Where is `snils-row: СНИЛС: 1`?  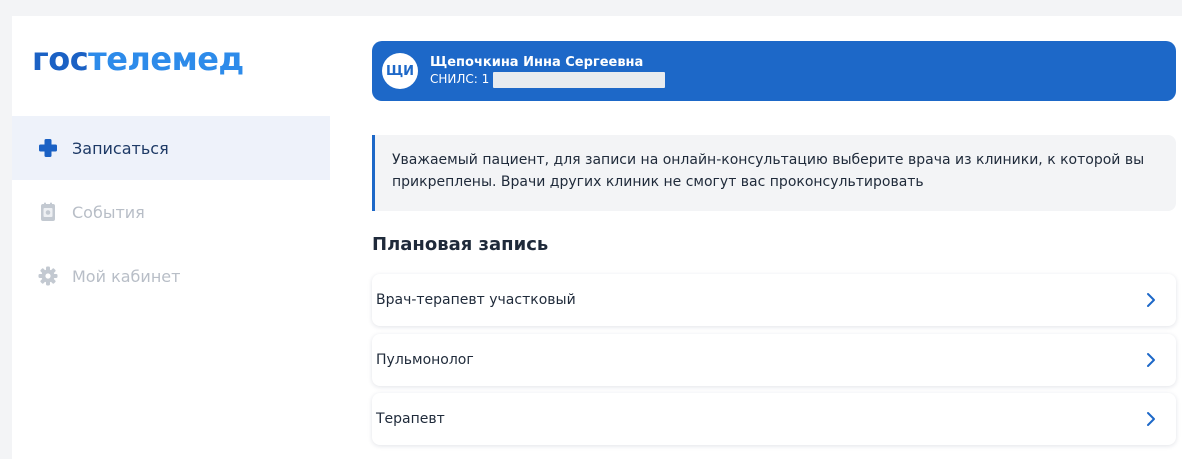
snils-row: СНИЛС: 1 is located at coordinates (548, 79).